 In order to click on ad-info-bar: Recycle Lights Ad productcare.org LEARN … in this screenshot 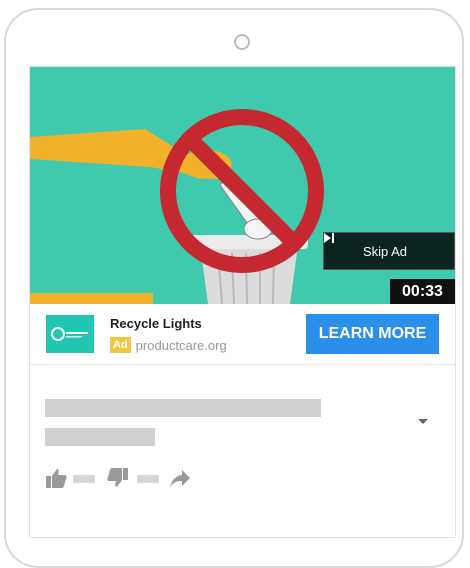, I will do `click(242, 334)`.